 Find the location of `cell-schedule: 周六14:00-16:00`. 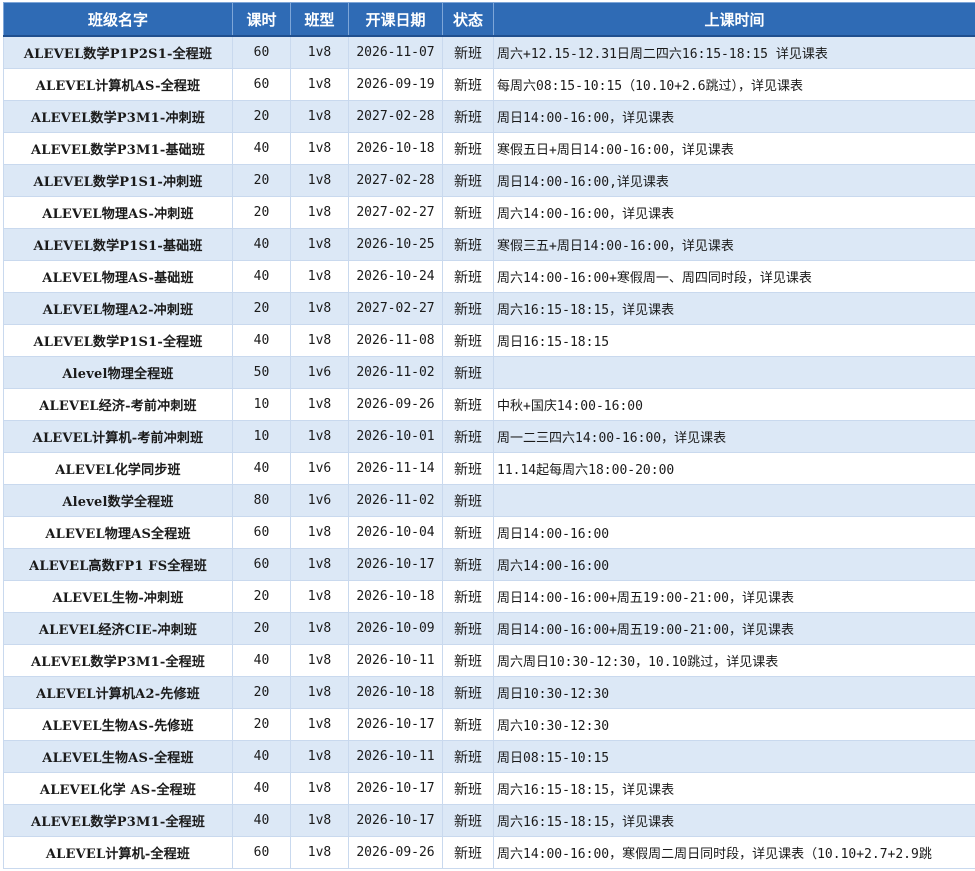

cell-schedule: 周六14:00-16:00 is located at coordinates (734, 564).